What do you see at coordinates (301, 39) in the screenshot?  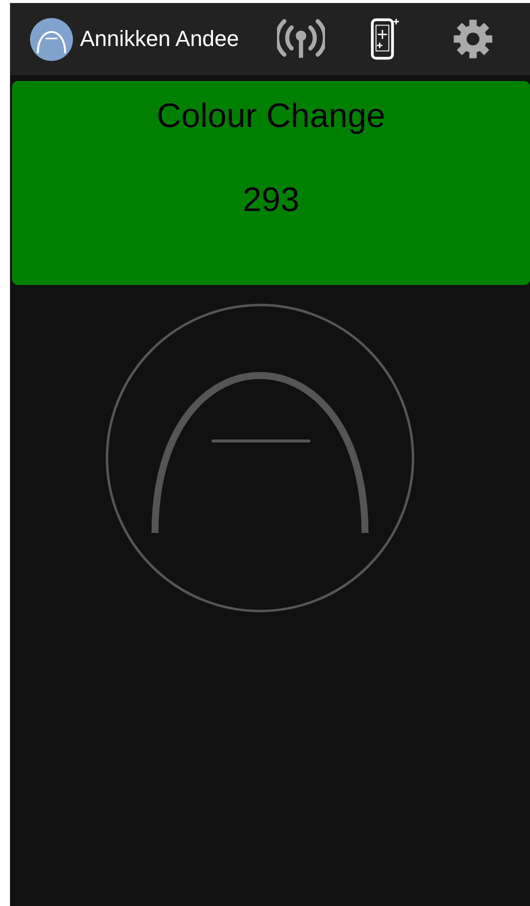 I see `antenna-icon` at bounding box center [301, 39].